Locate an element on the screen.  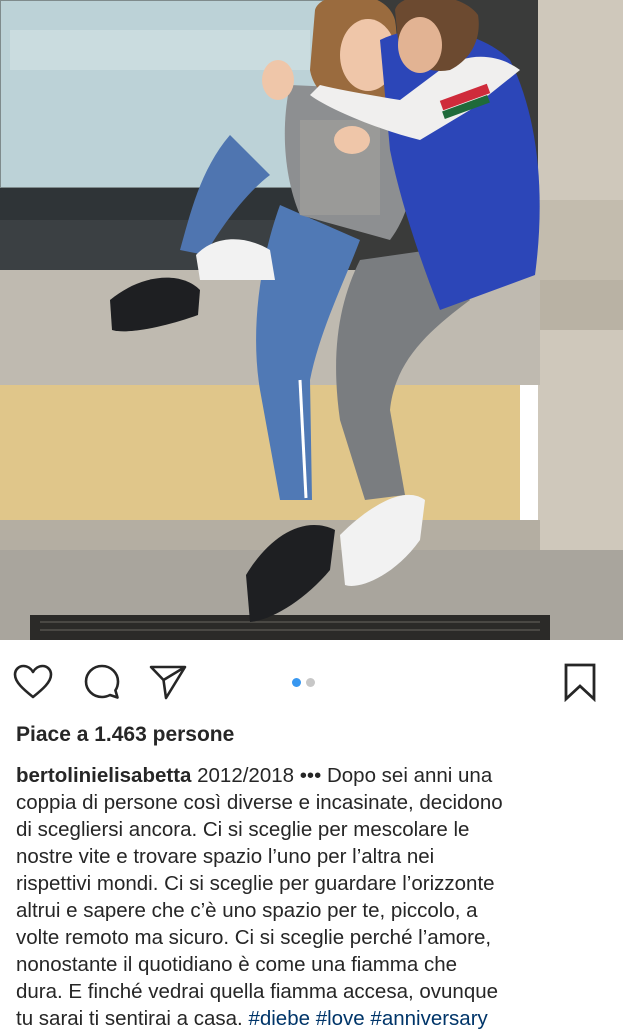
caption-text: 2012/2018 ••• Dopo sei anni una is located at coordinates (342, 775).